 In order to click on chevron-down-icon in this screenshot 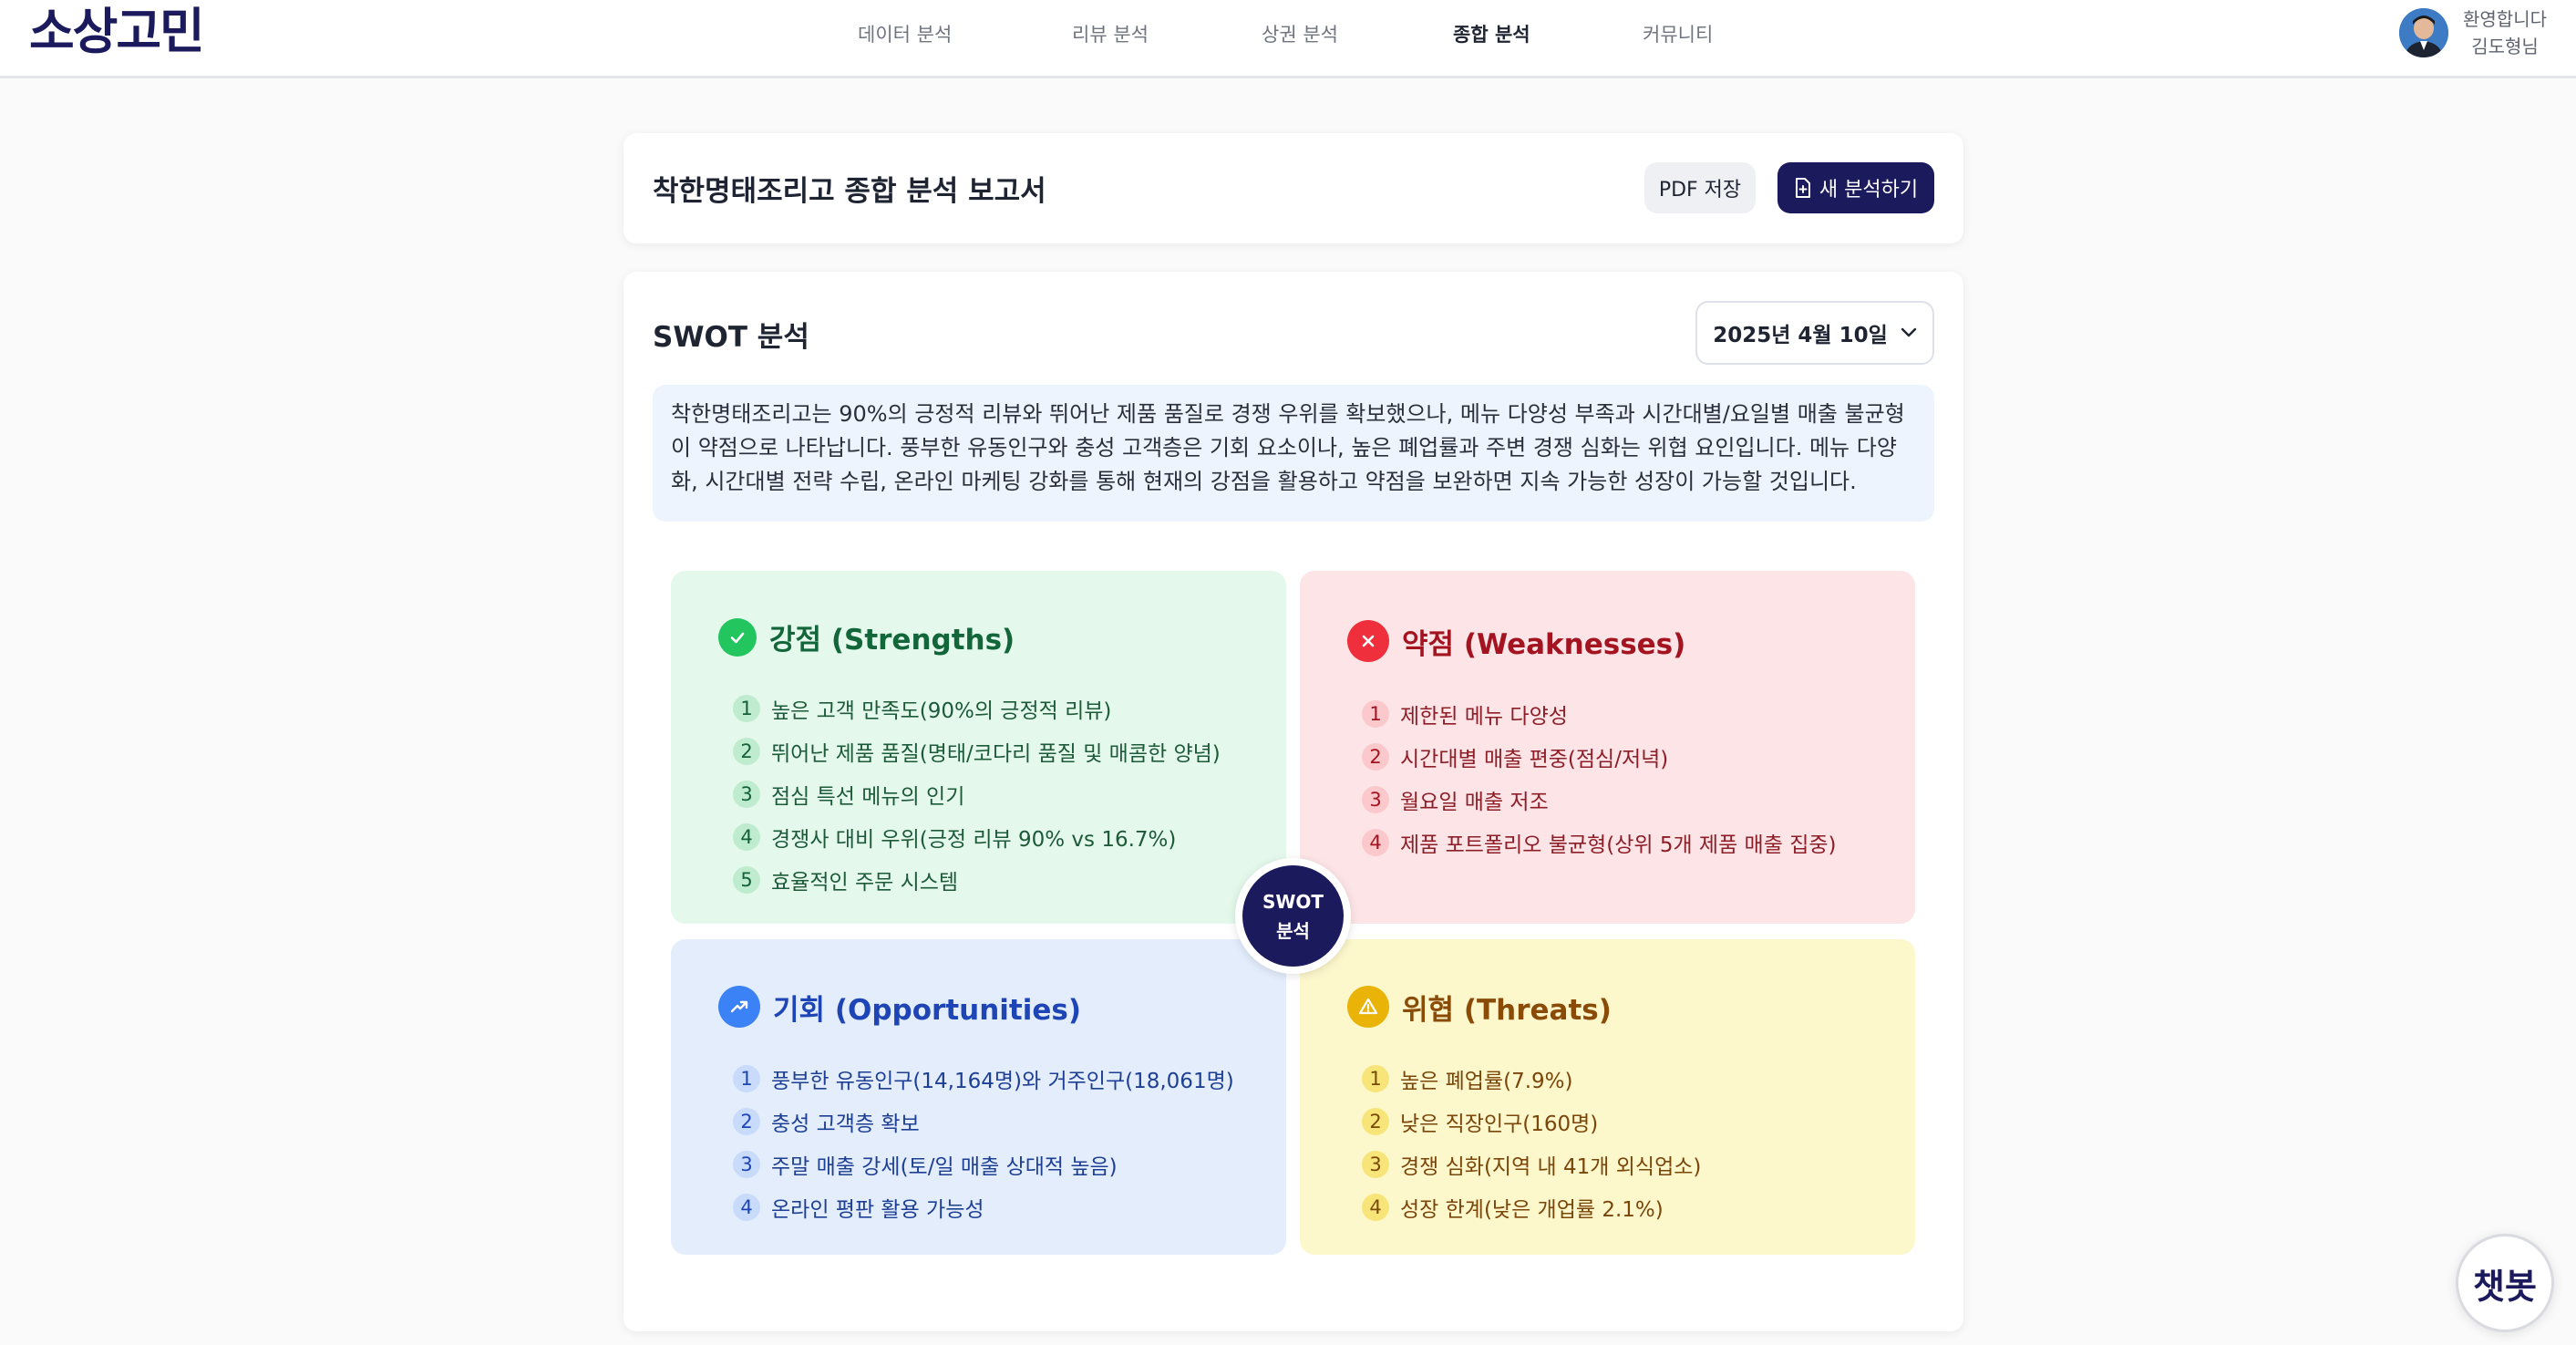, I will do `click(1908, 332)`.